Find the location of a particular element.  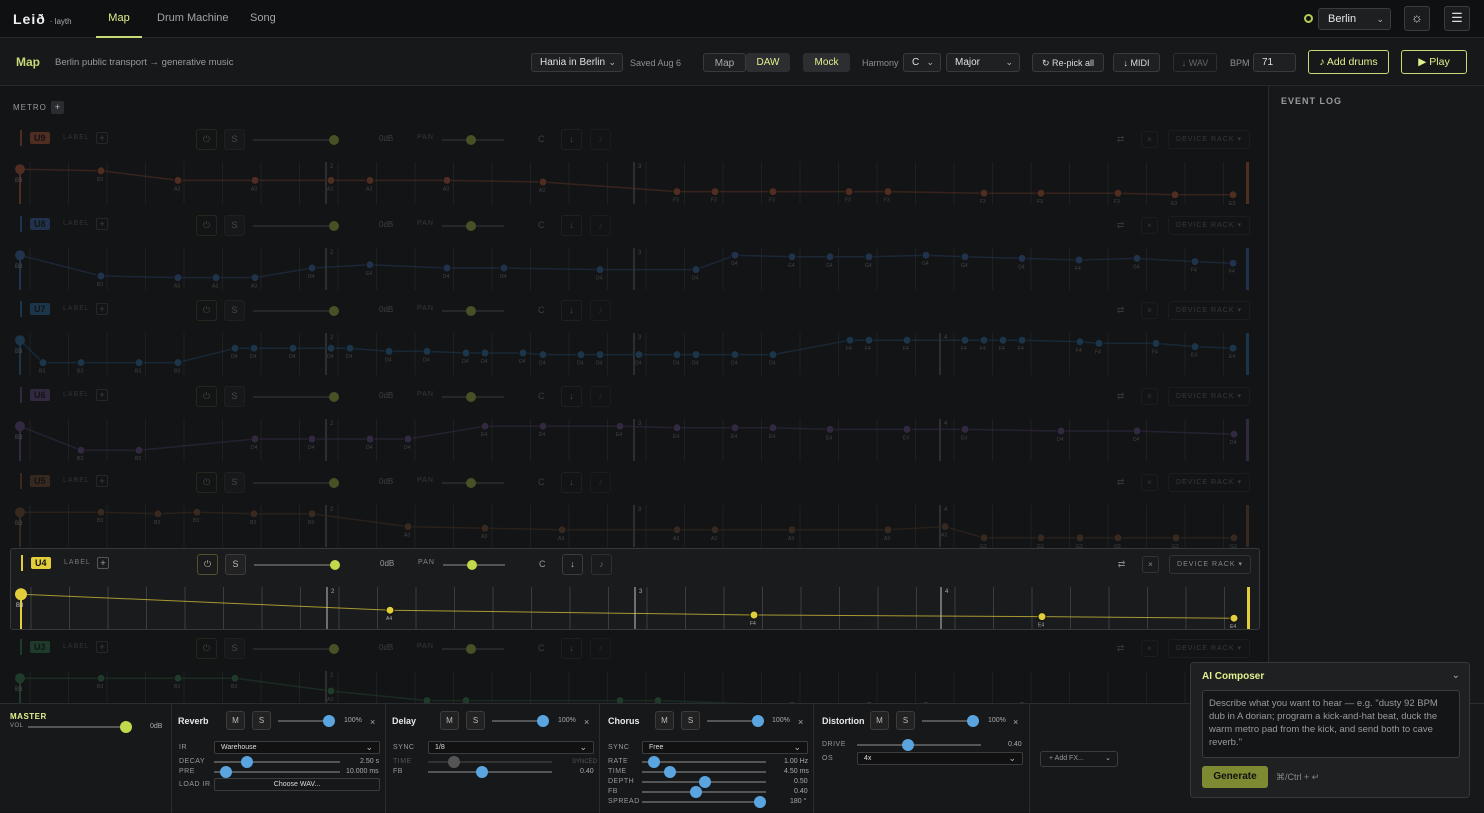

nav-tab-song: Song is located at coordinates (263, 19).